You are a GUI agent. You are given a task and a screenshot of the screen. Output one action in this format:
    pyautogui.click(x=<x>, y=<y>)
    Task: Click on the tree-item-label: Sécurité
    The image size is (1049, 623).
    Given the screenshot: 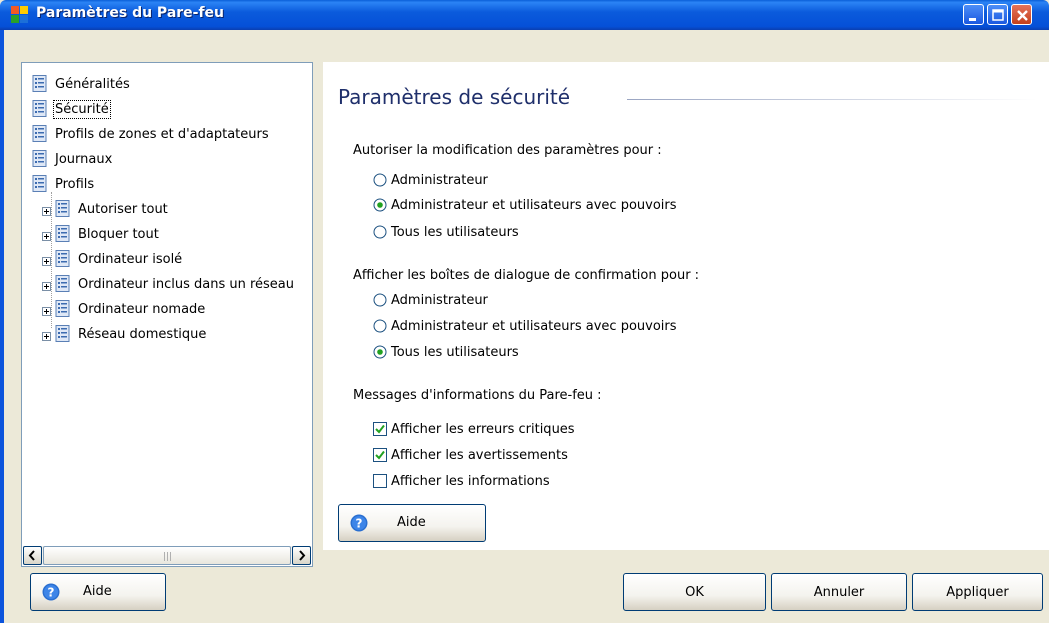 What is the action you would take?
    pyautogui.click(x=82, y=109)
    